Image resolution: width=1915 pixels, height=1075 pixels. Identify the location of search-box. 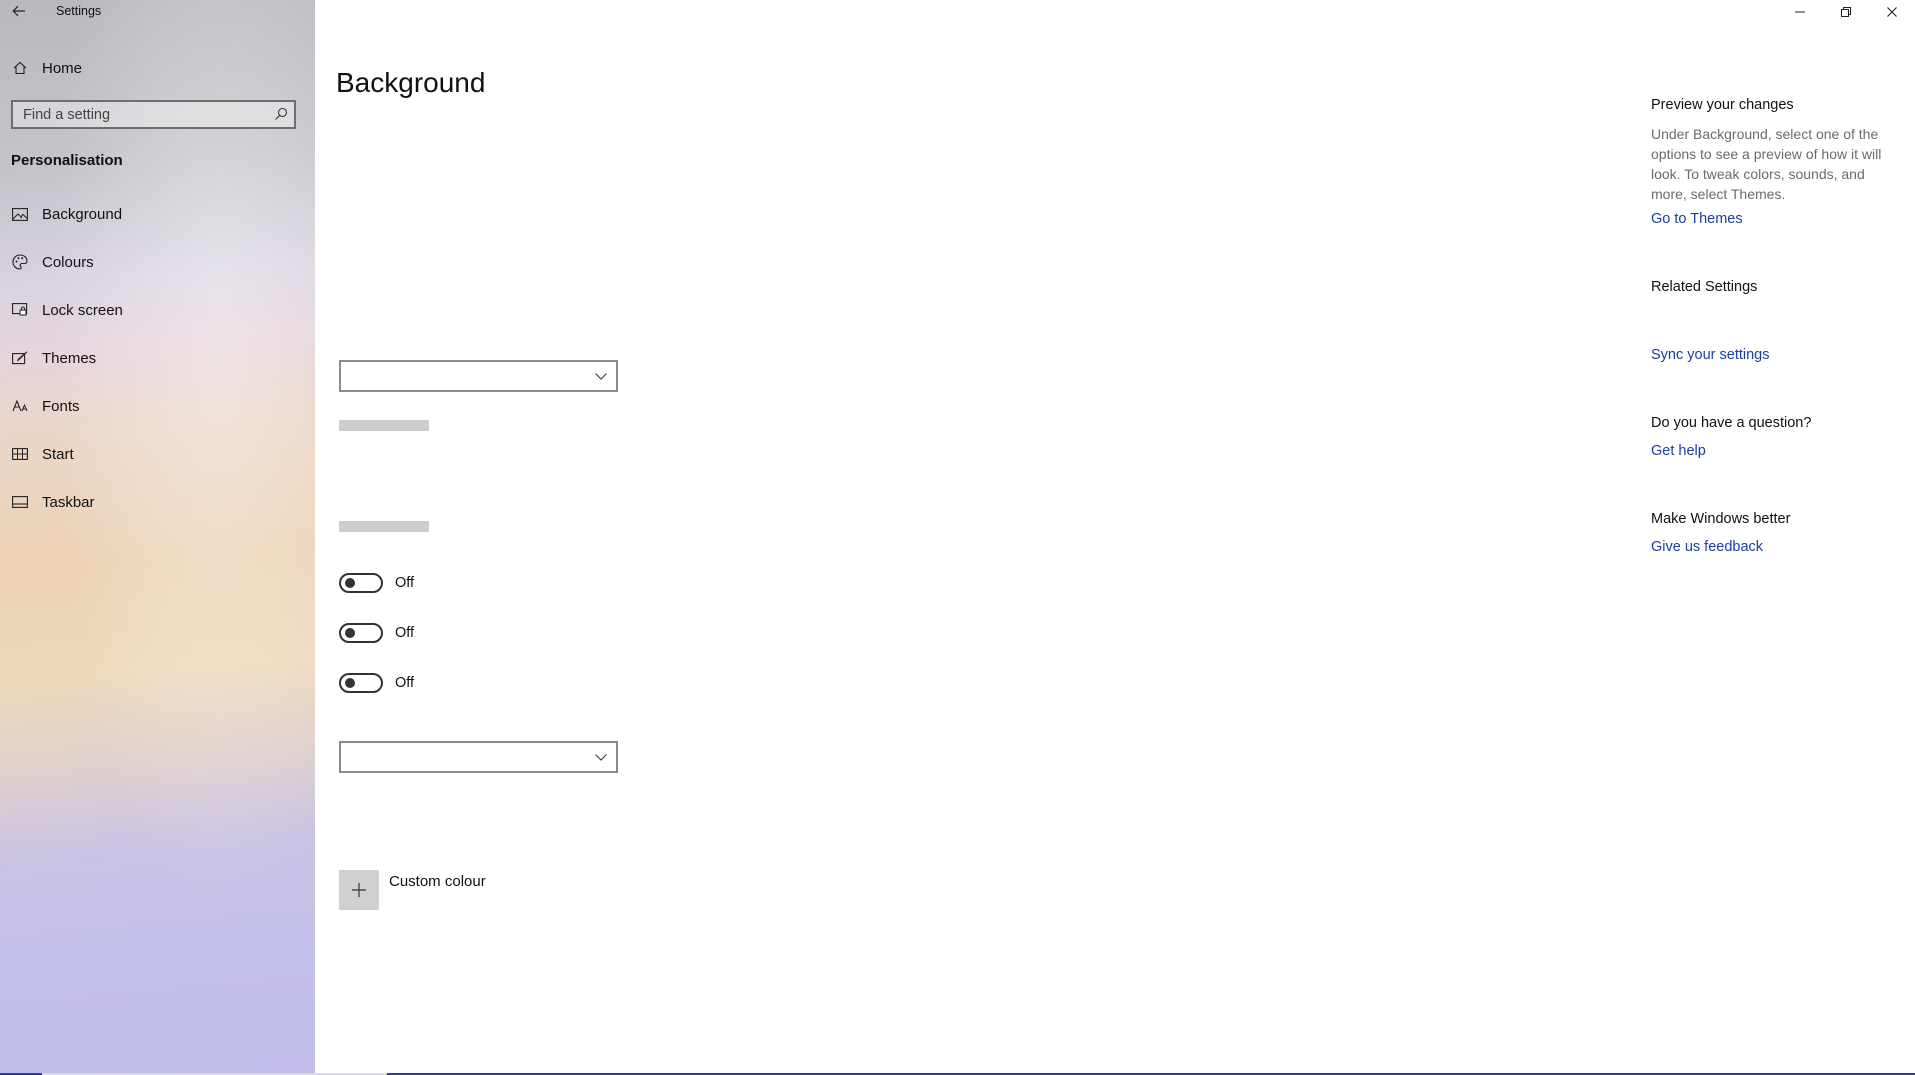
(153, 114).